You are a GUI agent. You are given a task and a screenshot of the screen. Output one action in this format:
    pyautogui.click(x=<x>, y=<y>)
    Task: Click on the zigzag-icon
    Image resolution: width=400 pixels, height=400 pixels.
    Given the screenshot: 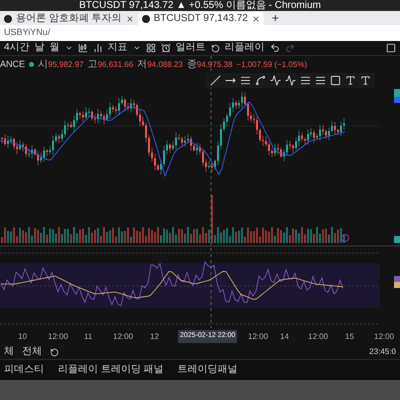 What is the action you would take?
    pyautogui.click(x=275, y=80)
    